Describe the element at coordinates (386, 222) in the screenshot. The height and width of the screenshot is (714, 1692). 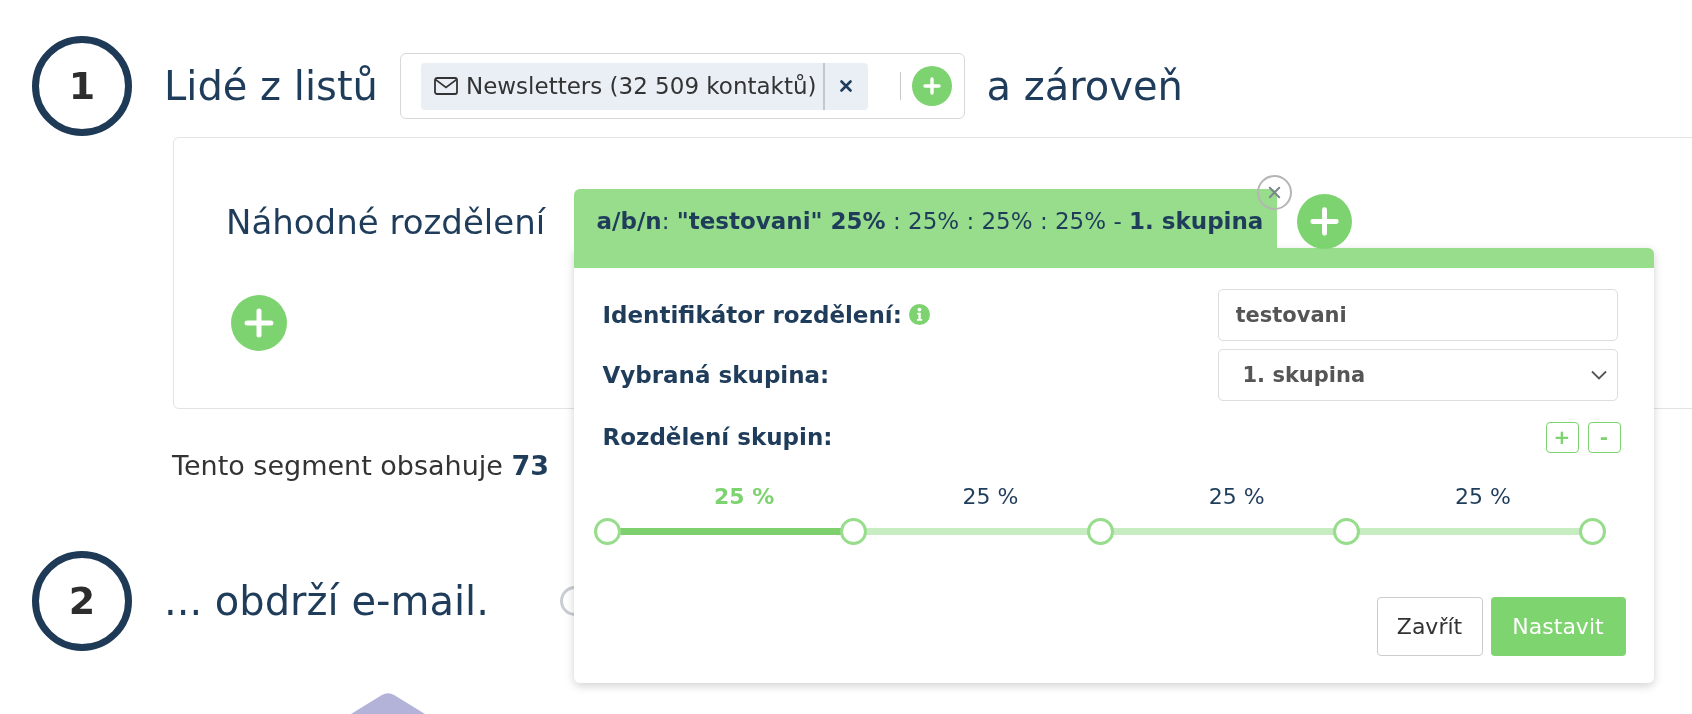
I see `condition-title: Náhodné rozdělení` at that location.